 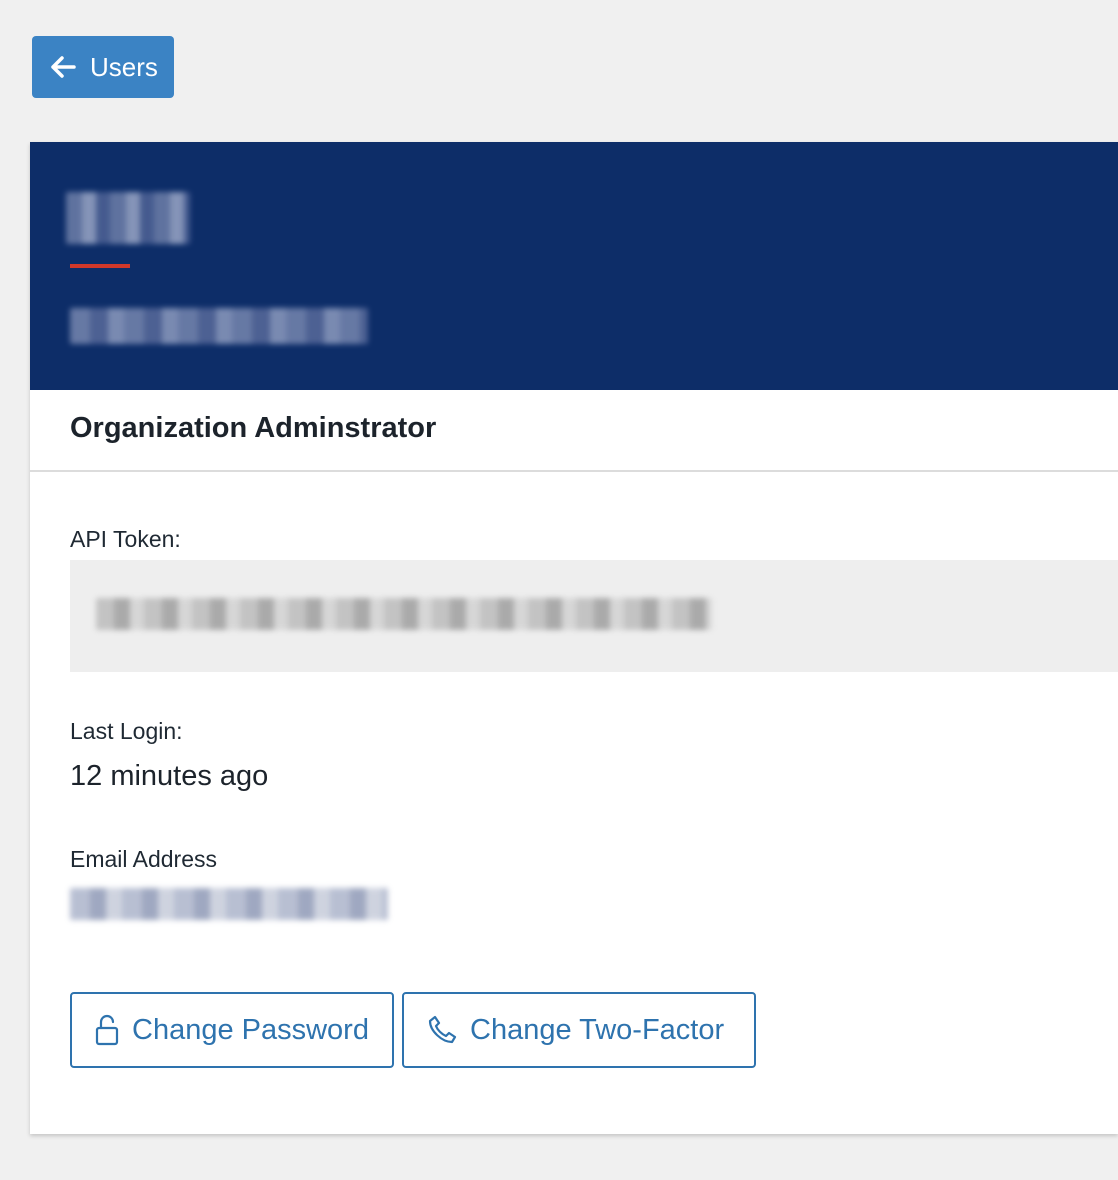 I want to click on redacted-api-token, so click(x=404, y=614).